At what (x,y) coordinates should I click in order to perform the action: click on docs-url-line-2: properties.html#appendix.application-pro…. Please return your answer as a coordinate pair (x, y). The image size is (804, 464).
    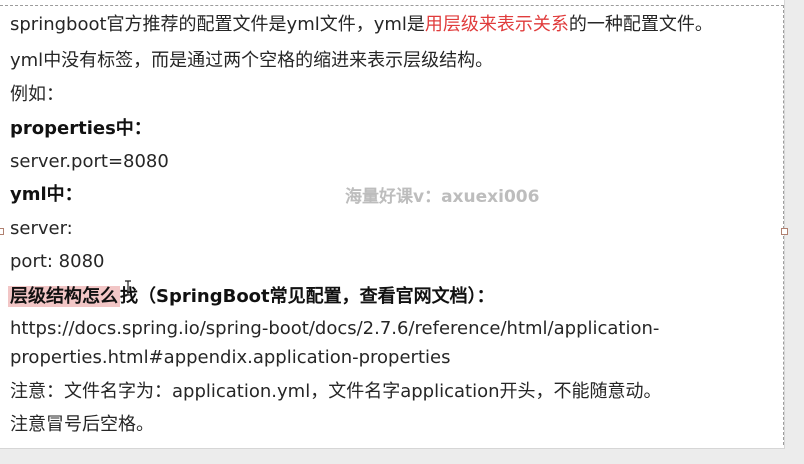
    Looking at the image, I should click on (230, 357).